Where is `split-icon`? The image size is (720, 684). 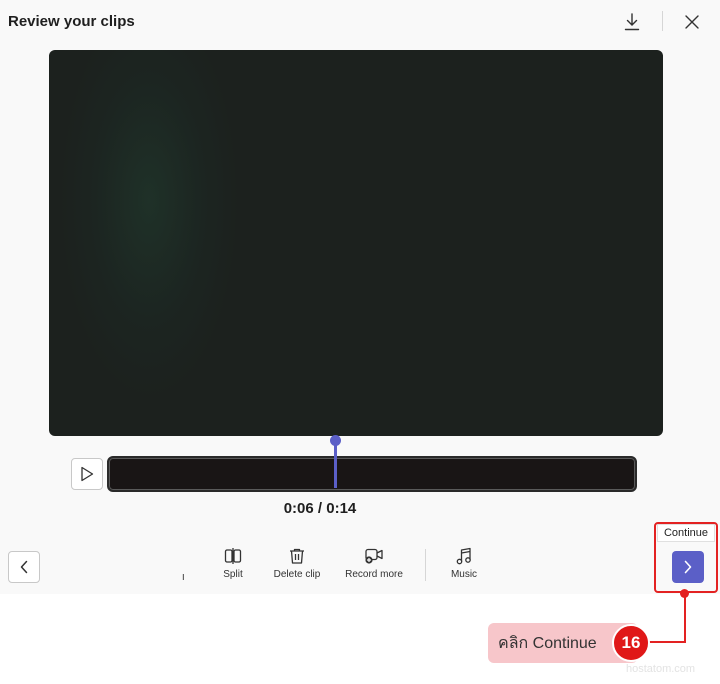
split-icon is located at coordinates (233, 556).